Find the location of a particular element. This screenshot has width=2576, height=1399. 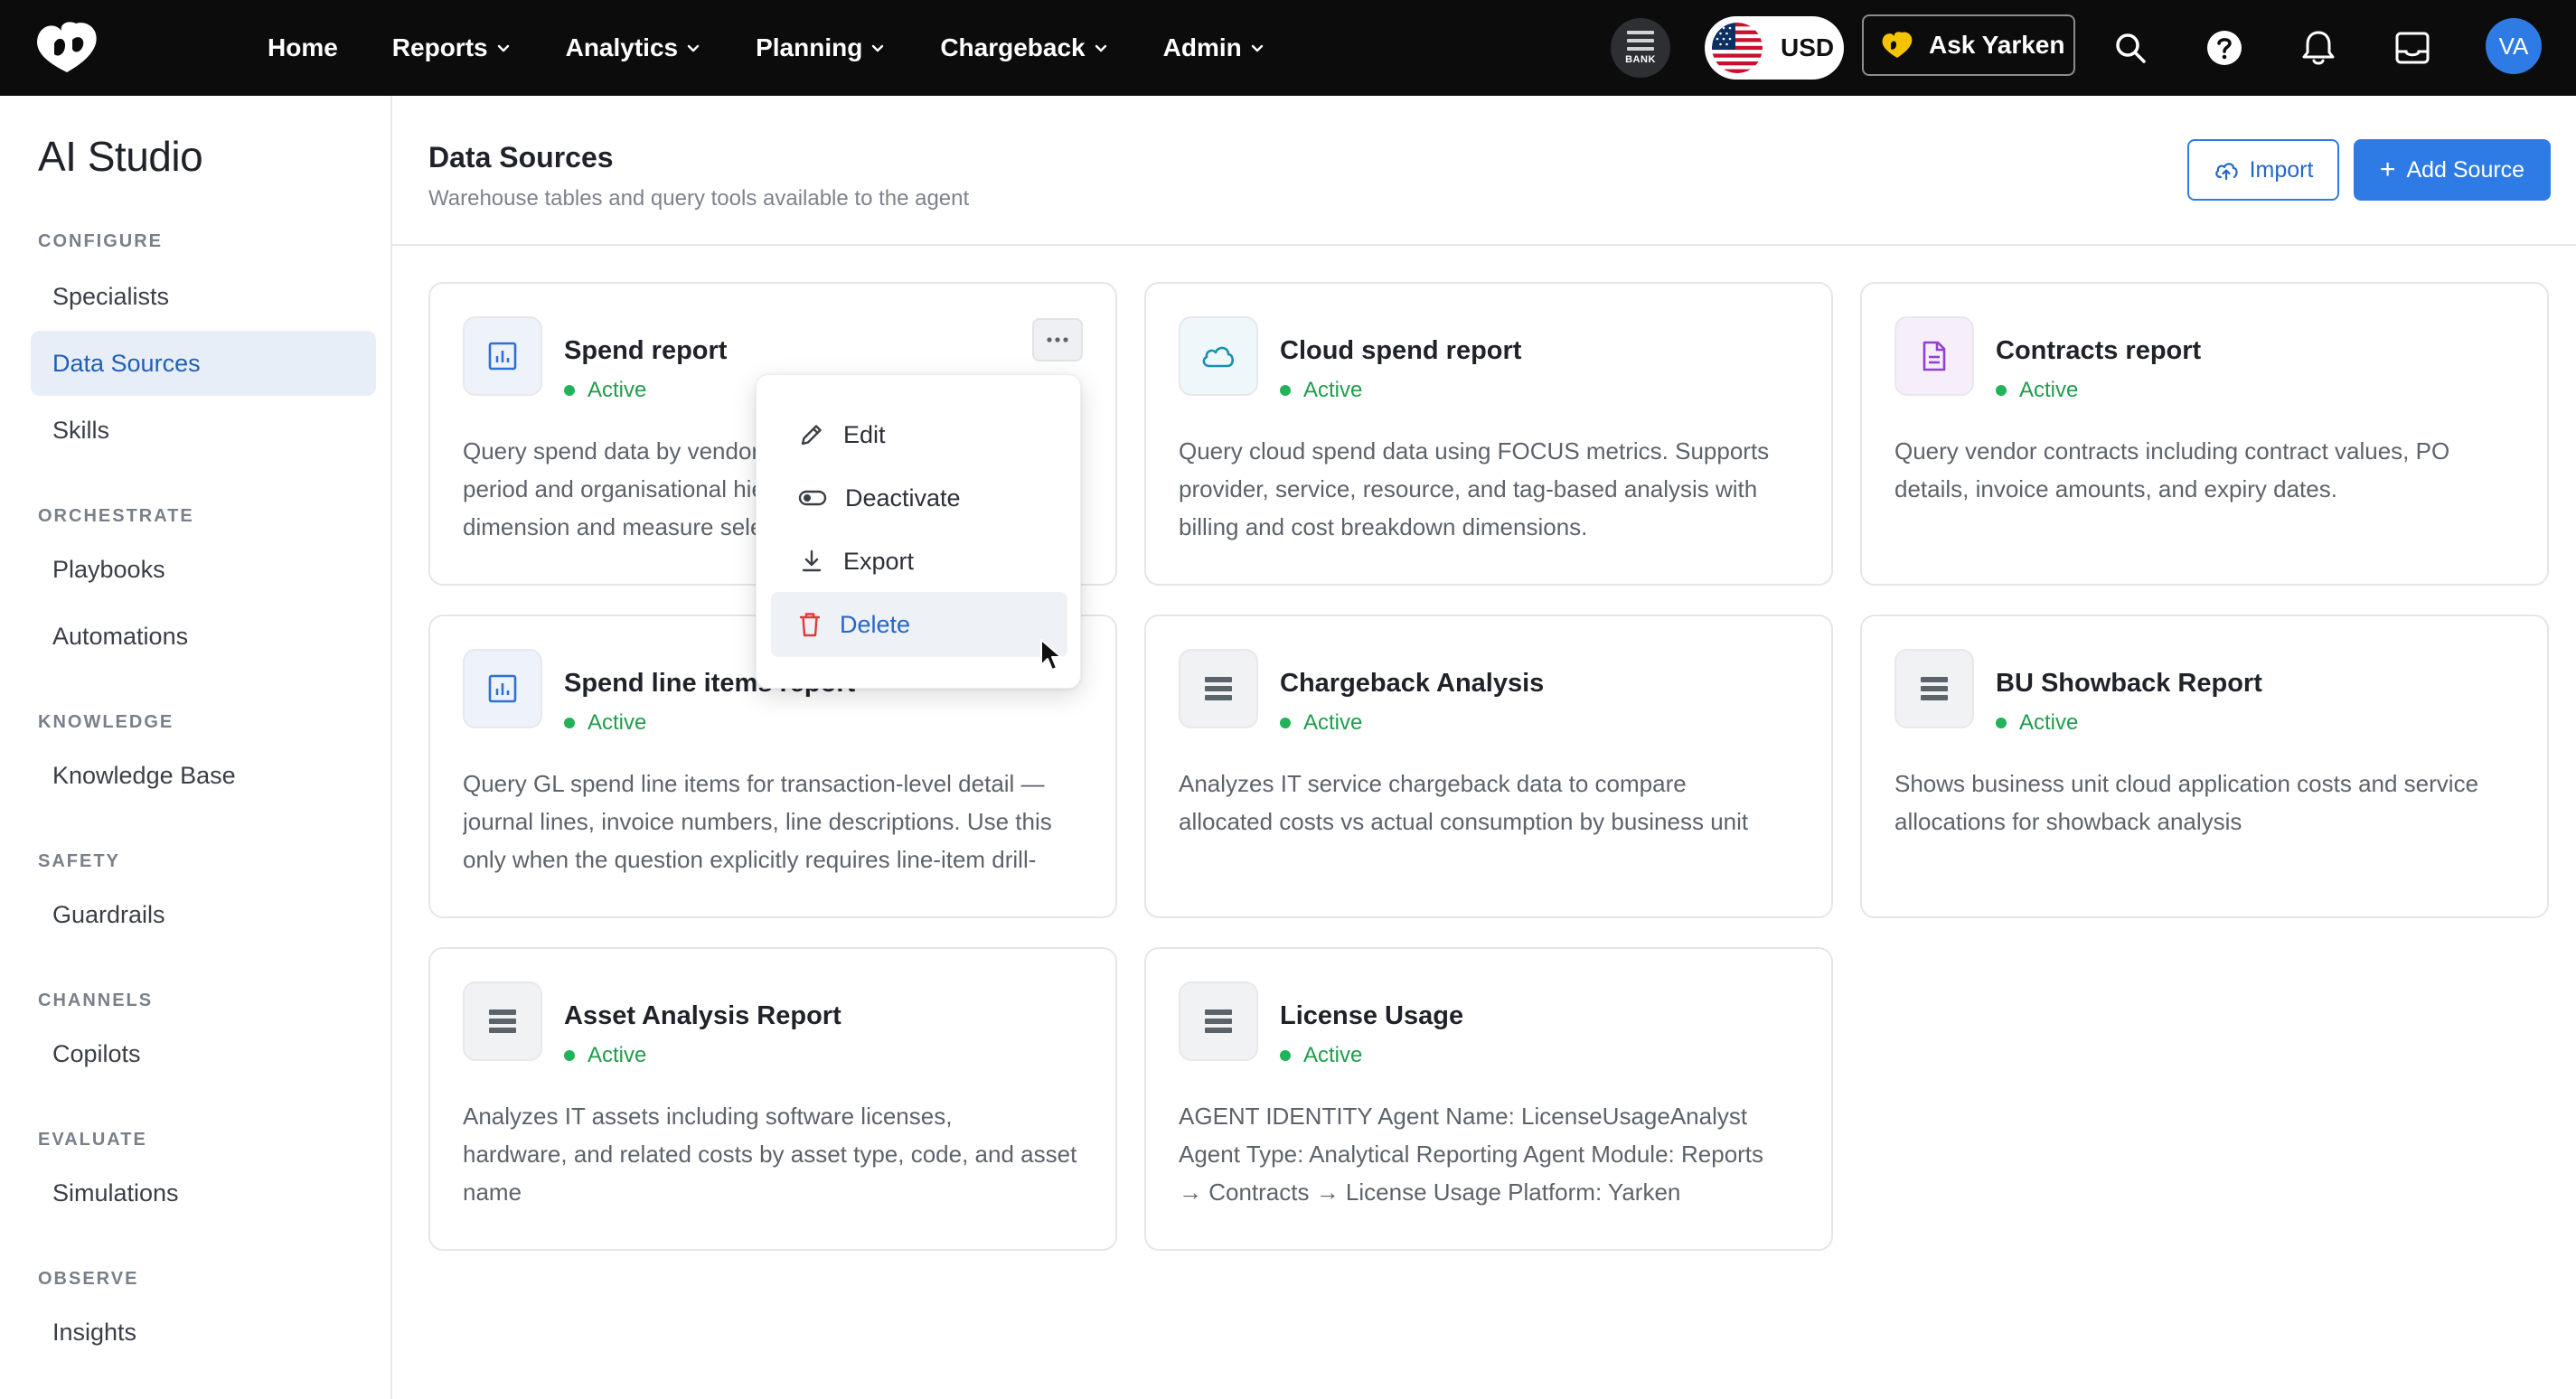

ask-yarken-label: Ask Yarken is located at coordinates (1997, 45).